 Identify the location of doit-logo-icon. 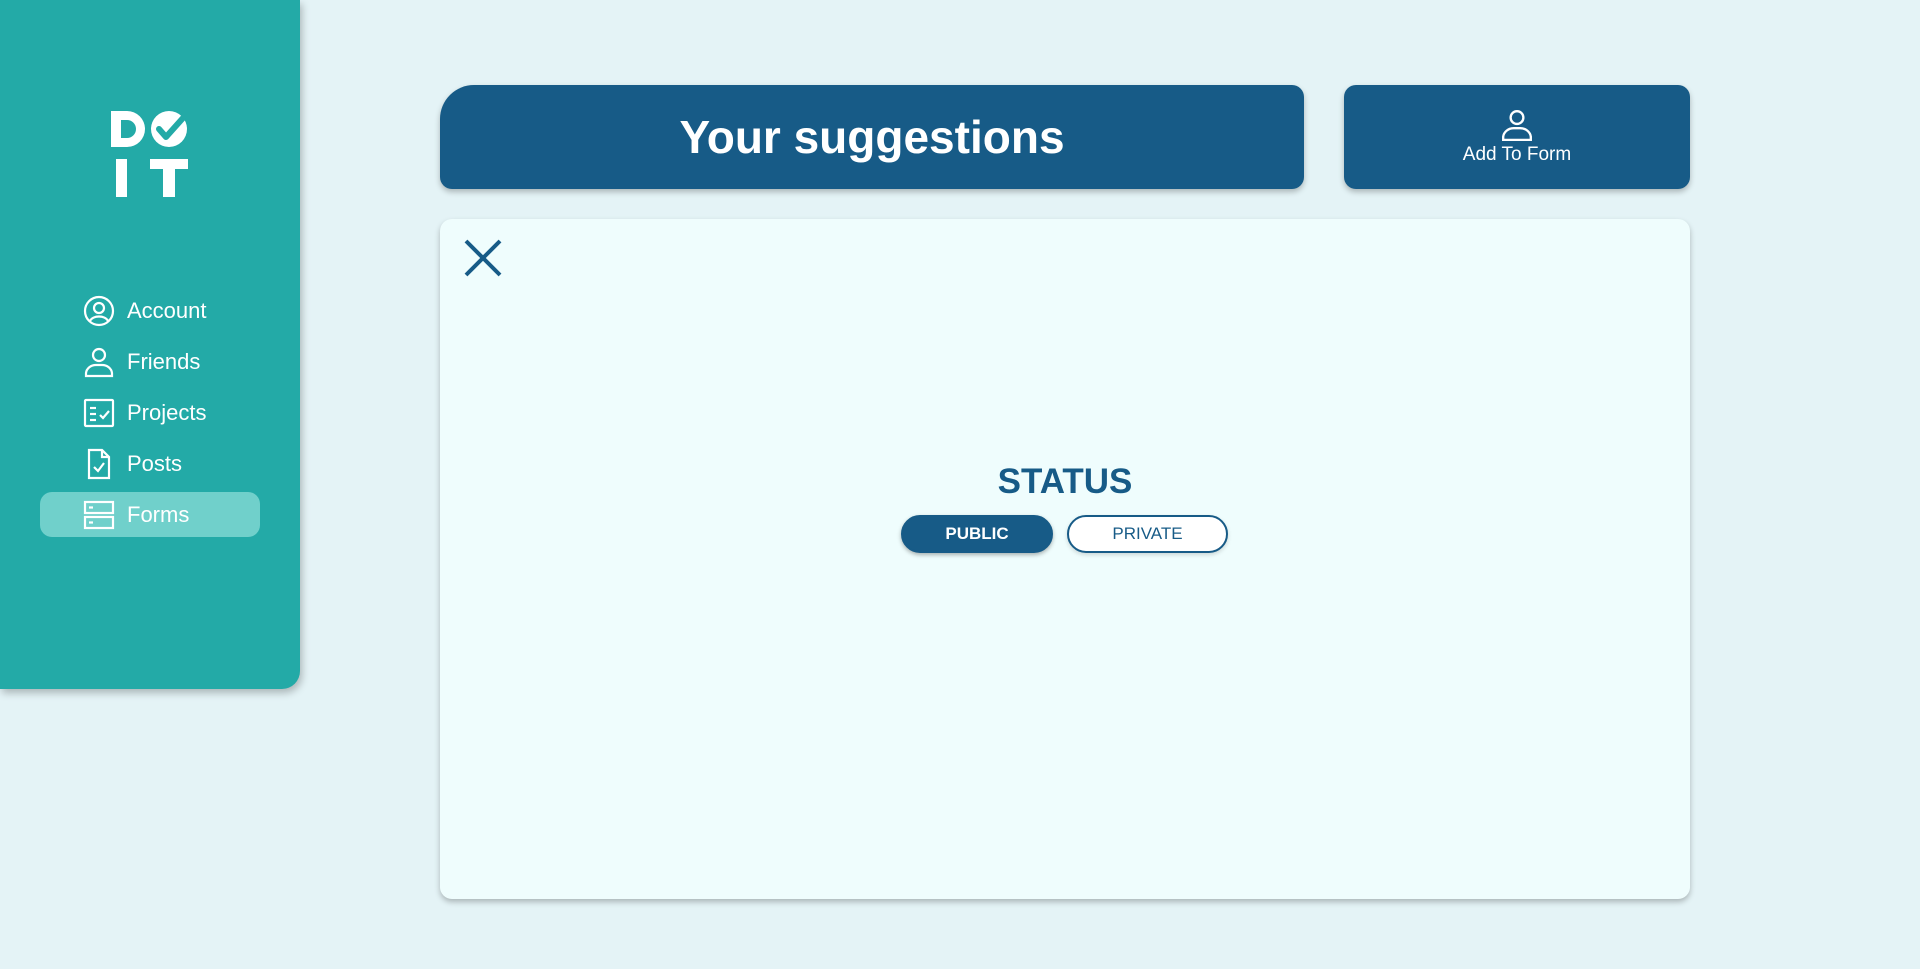
(149, 153).